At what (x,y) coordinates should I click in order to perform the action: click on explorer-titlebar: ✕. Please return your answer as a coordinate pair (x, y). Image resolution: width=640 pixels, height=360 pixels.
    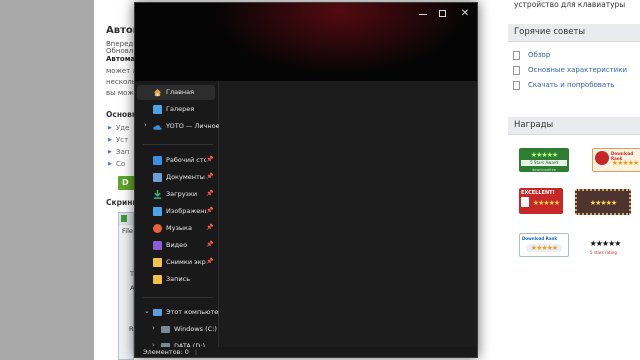
    Looking at the image, I should click on (306, 42).